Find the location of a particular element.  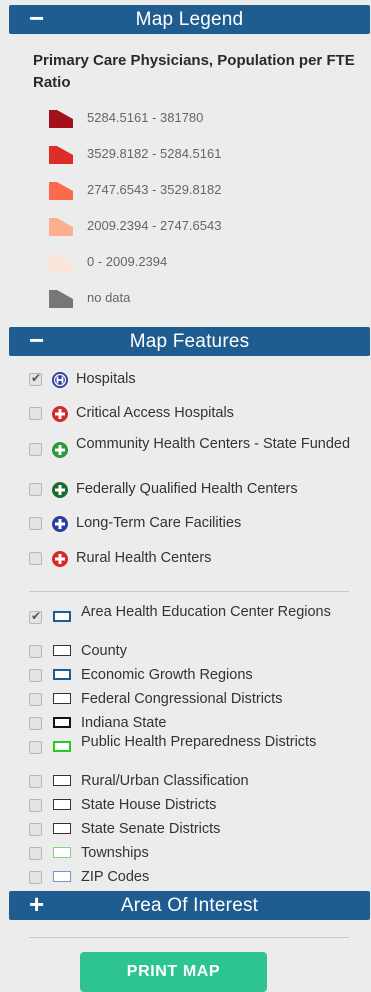

legend-item-label: 0 - 2009.2394 is located at coordinates (127, 261).